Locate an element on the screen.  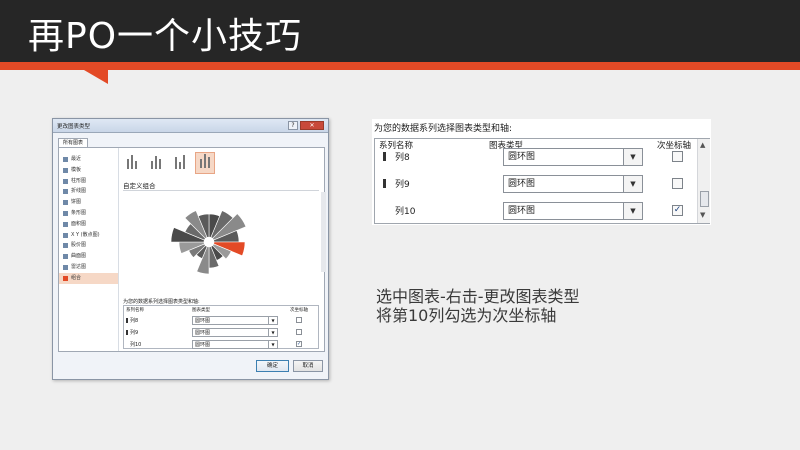
instruction-line-2: 将第10列勾选为次坐标轴 is located at coordinates (466, 315).